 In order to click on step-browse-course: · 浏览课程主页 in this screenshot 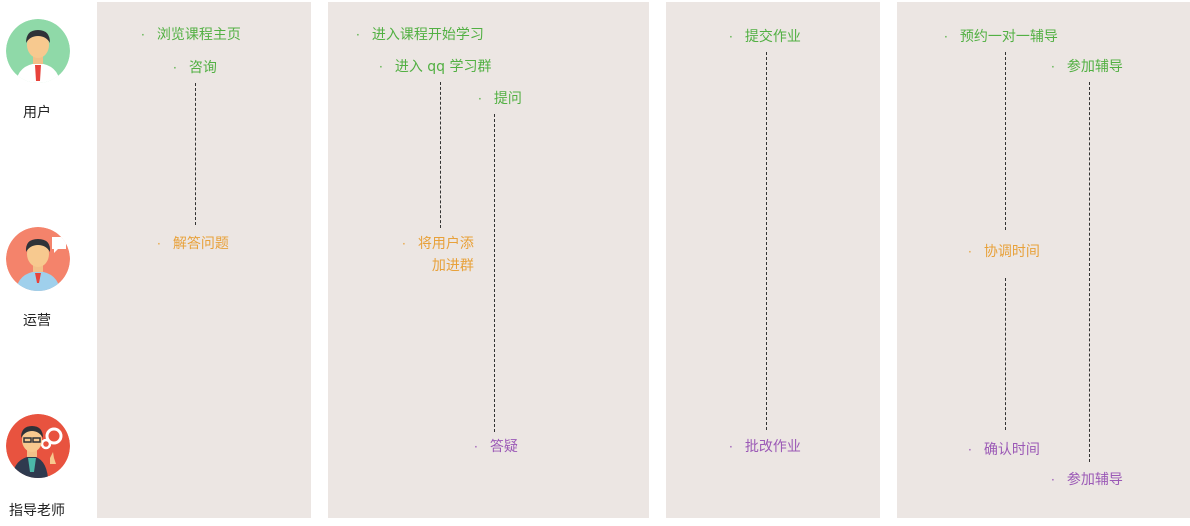, I will do `click(191, 35)`.